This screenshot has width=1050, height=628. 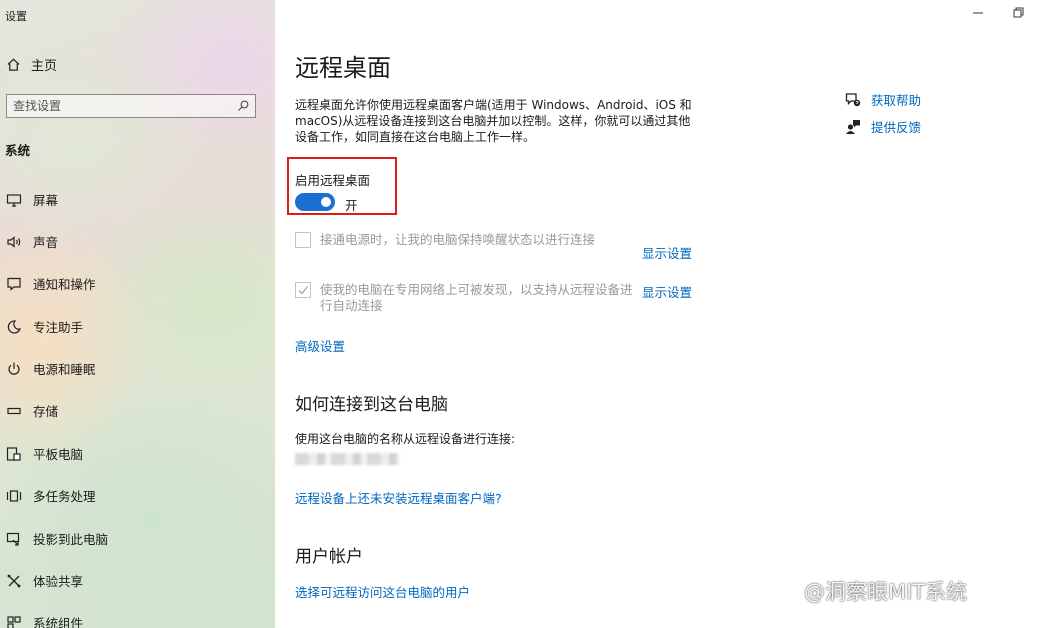 What do you see at coordinates (398, 497) in the screenshot?
I see `no-client-link: 远程设备上还未安装远程桌面客户端?` at bounding box center [398, 497].